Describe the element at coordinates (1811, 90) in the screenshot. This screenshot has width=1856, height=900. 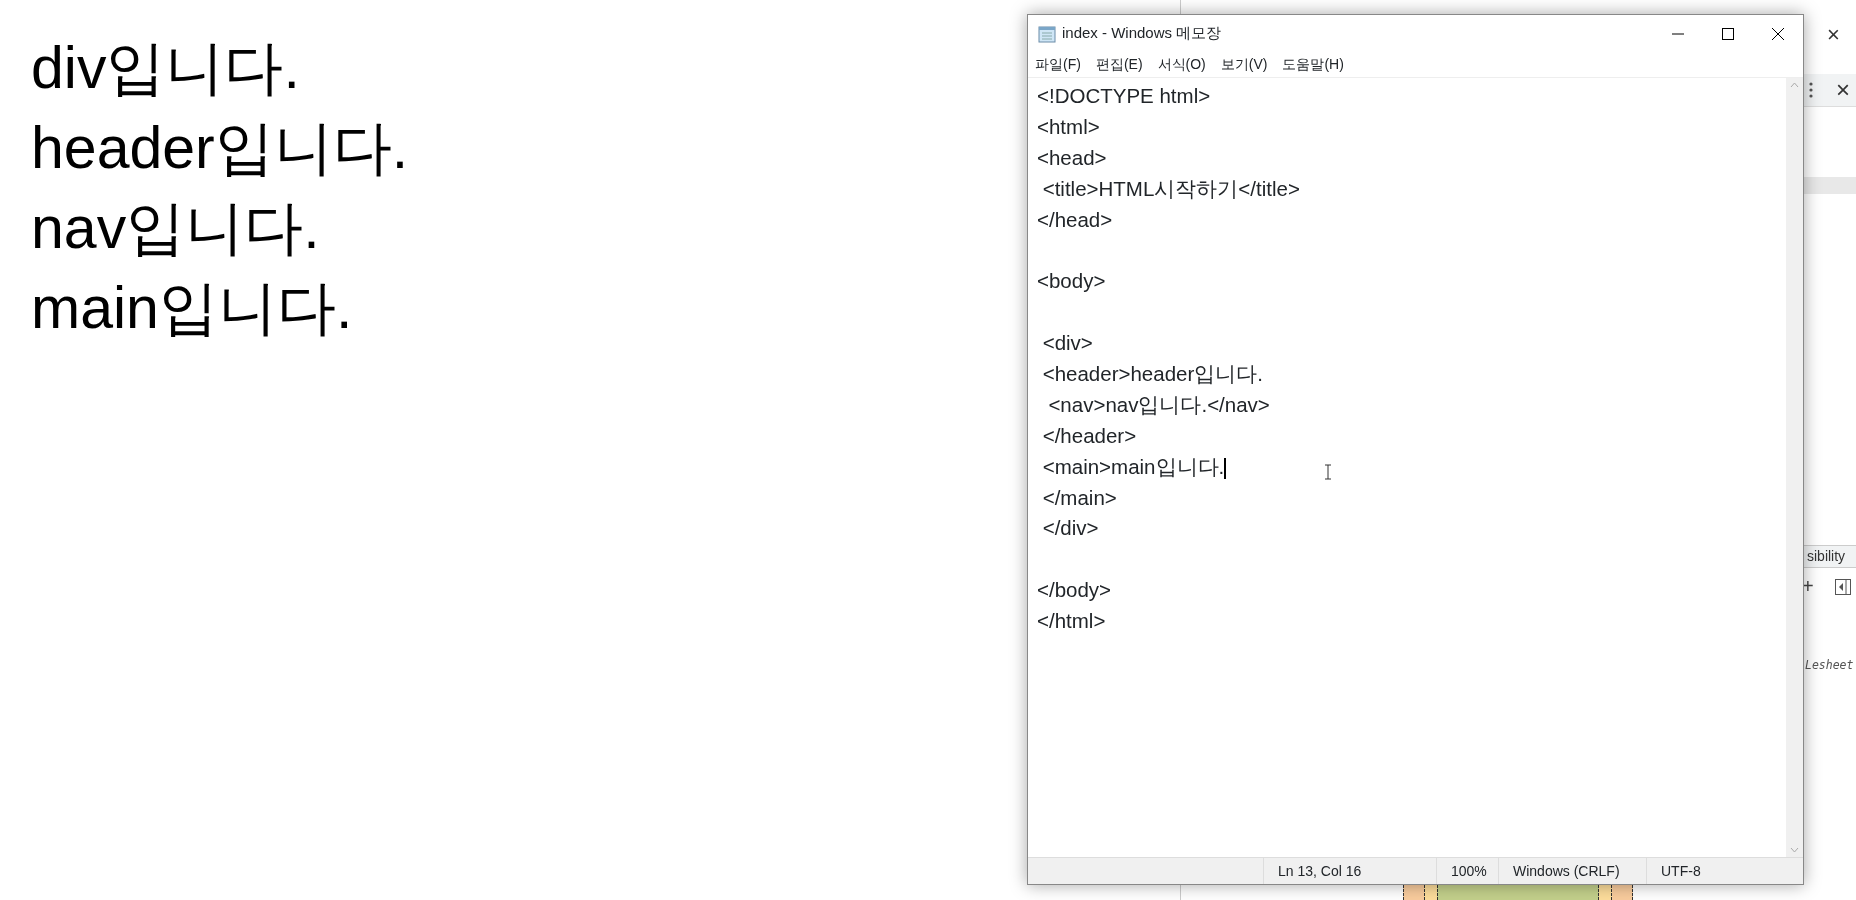
I see `more-options-icon` at that location.